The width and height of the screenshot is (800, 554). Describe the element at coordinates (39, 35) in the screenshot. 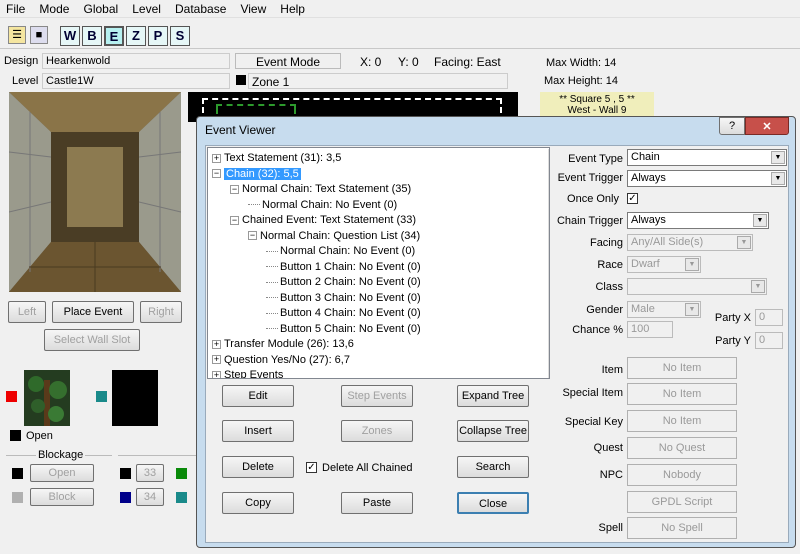

I see `save-disk-icon: ■` at that location.